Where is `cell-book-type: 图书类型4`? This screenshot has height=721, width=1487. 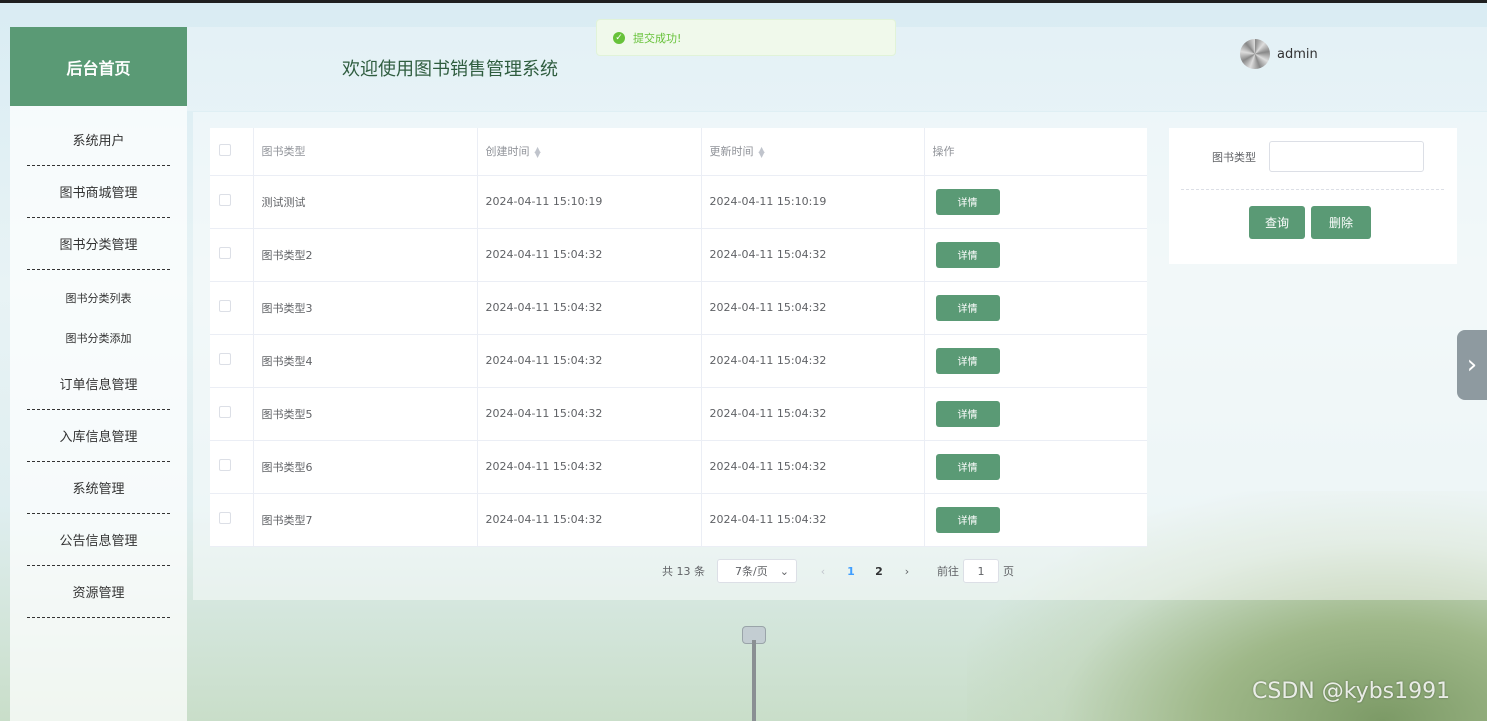 cell-book-type: 图书类型4 is located at coordinates (365, 361).